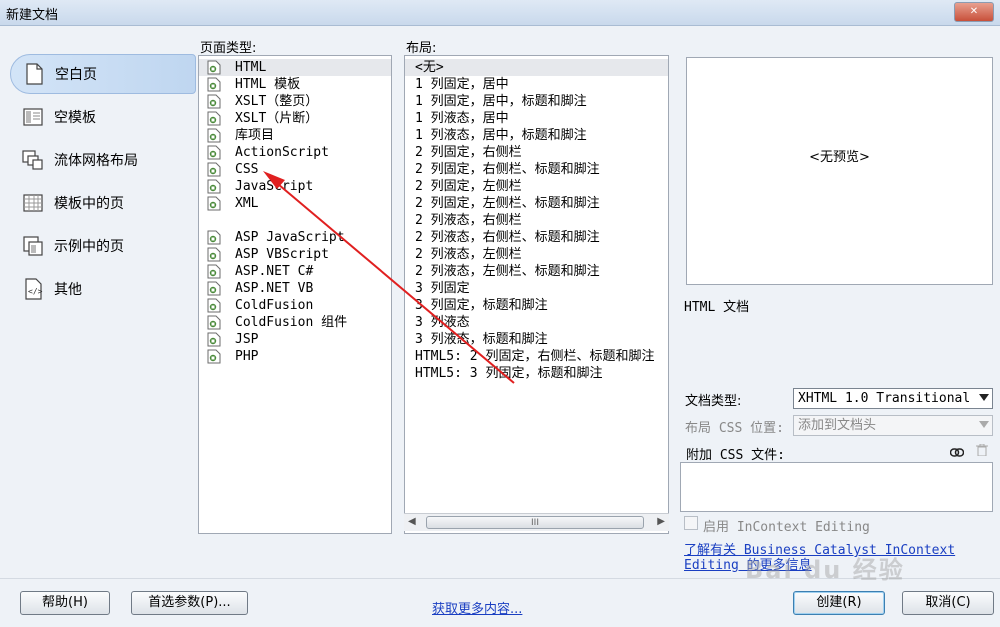  What do you see at coordinates (536, 203) in the screenshot?
I see `layout-item: 2 列固定，左侧栏、标题和脚注` at bounding box center [536, 203].